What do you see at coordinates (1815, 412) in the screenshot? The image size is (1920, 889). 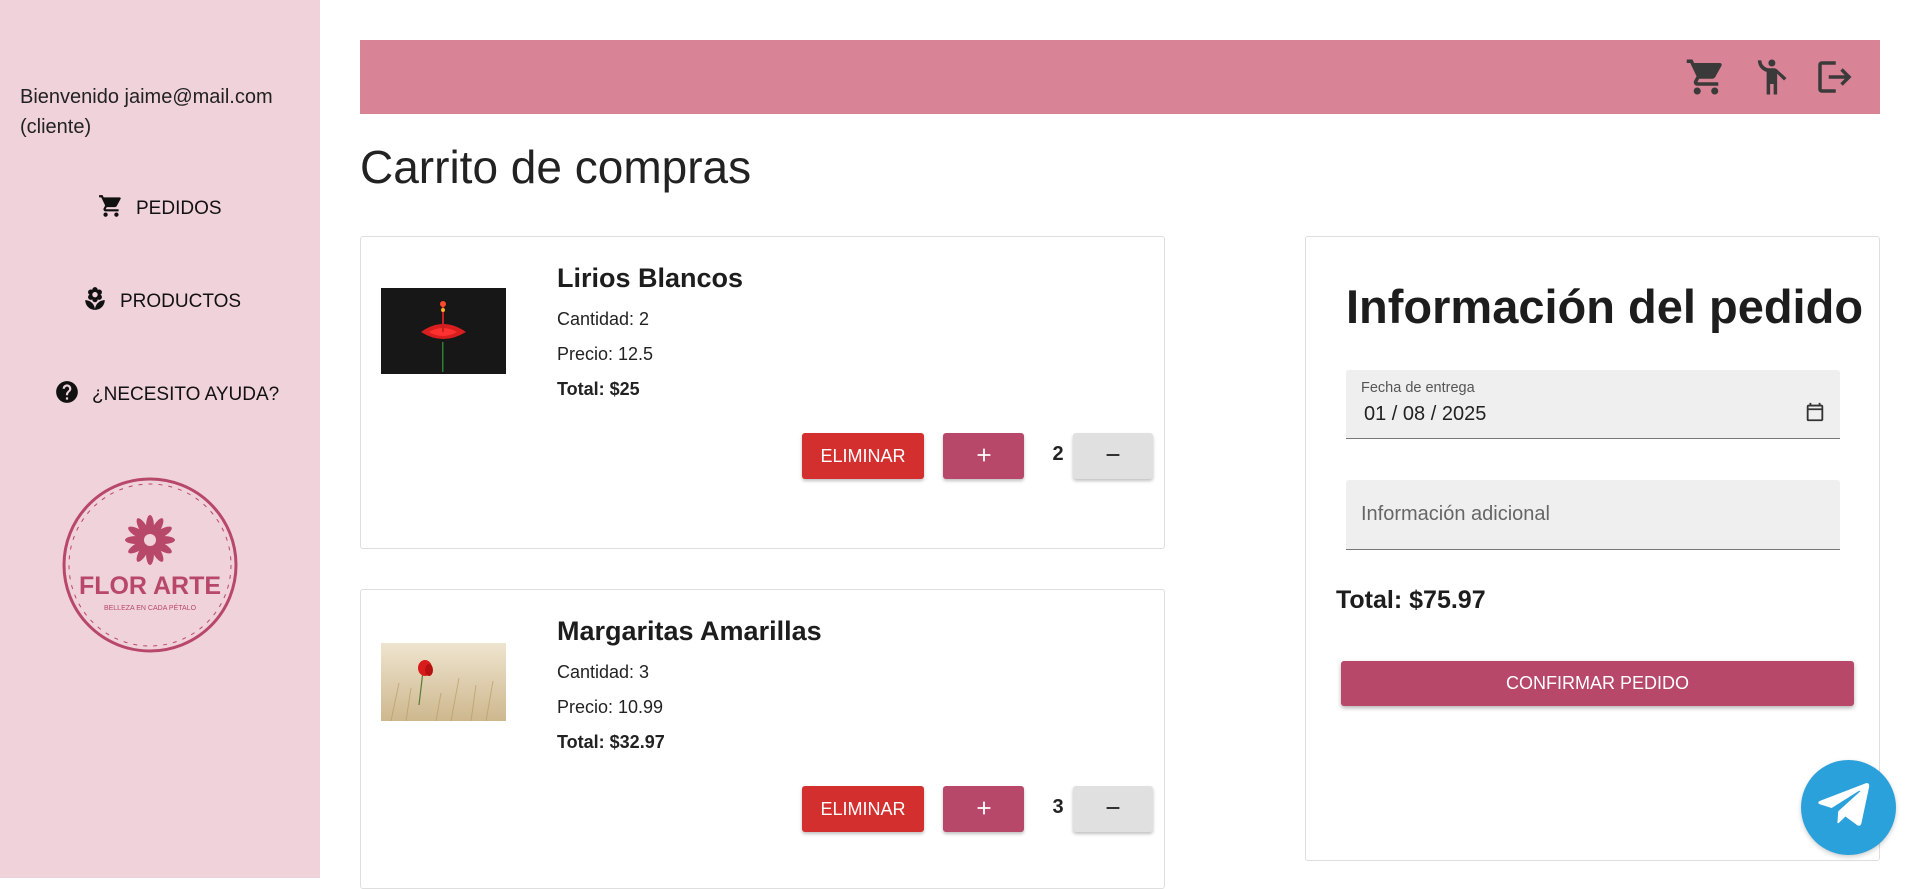 I see `calendar-icon` at bounding box center [1815, 412].